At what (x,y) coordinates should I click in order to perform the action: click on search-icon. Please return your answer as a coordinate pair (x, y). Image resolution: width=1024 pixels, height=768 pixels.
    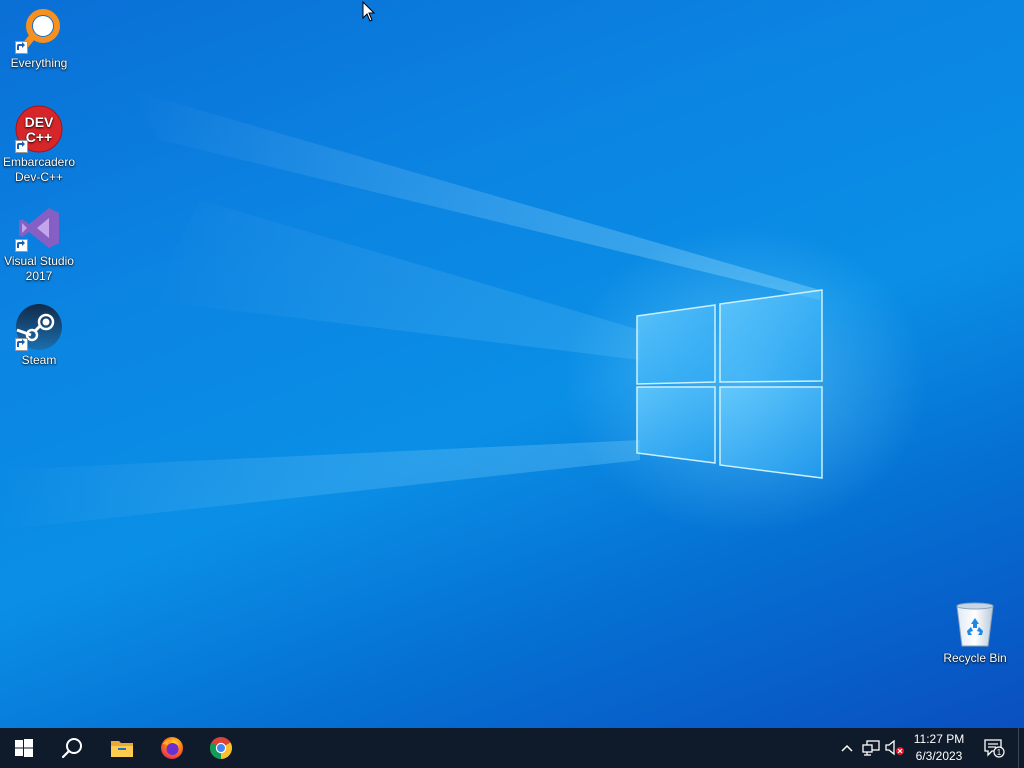
    Looking at the image, I should click on (71, 748).